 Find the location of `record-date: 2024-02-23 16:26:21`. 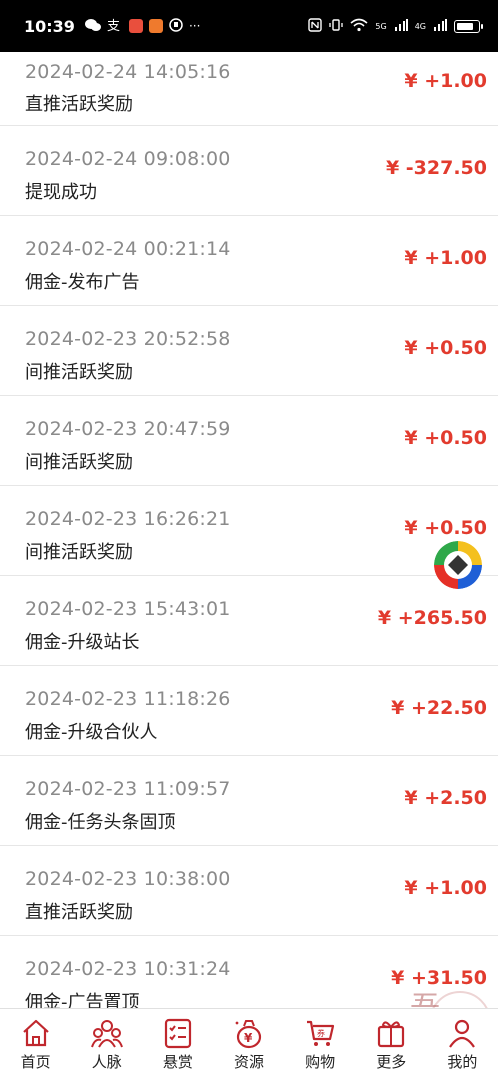

record-date: 2024-02-23 16:26:21 is located at coordinates (128, 519).